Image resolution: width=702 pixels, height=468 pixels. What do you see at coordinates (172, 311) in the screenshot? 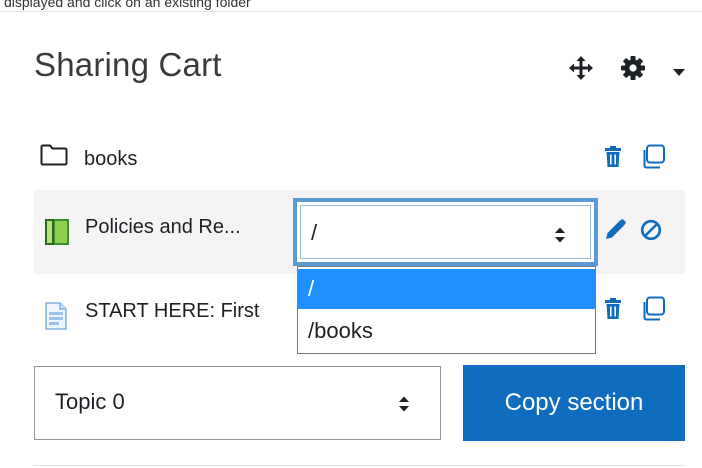
I see `list-item-label: START HERE: First` at bounding box center [172, 311].